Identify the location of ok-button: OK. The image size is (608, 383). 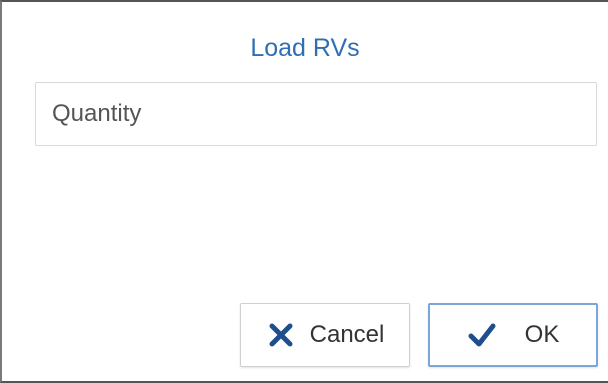
(513, 335).